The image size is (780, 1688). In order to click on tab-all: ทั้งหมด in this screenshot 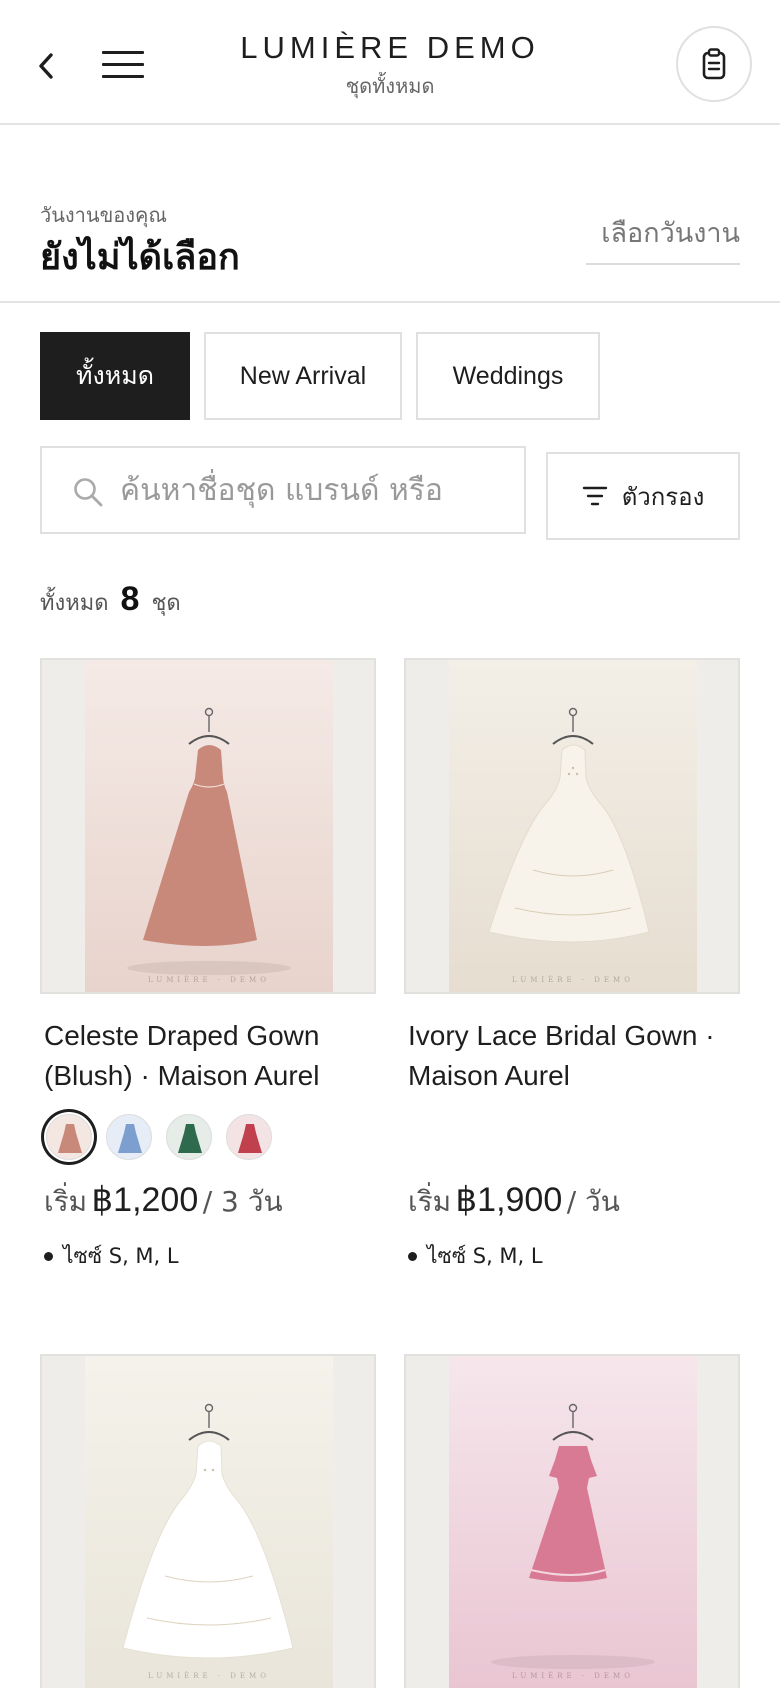, I will do `click(115, 376)`.